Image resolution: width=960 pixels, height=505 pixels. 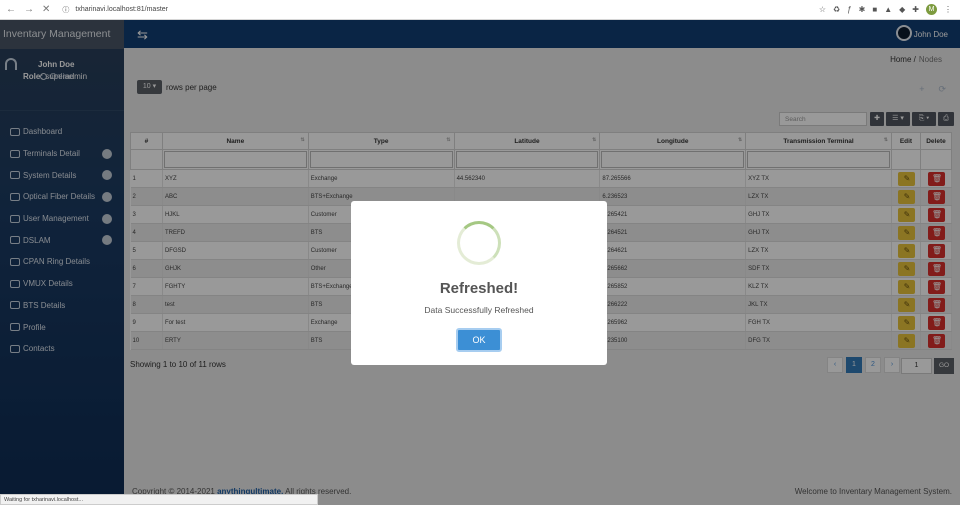 I want to click on bookmark-star-icon: ☆, so click(x=822, y=9).